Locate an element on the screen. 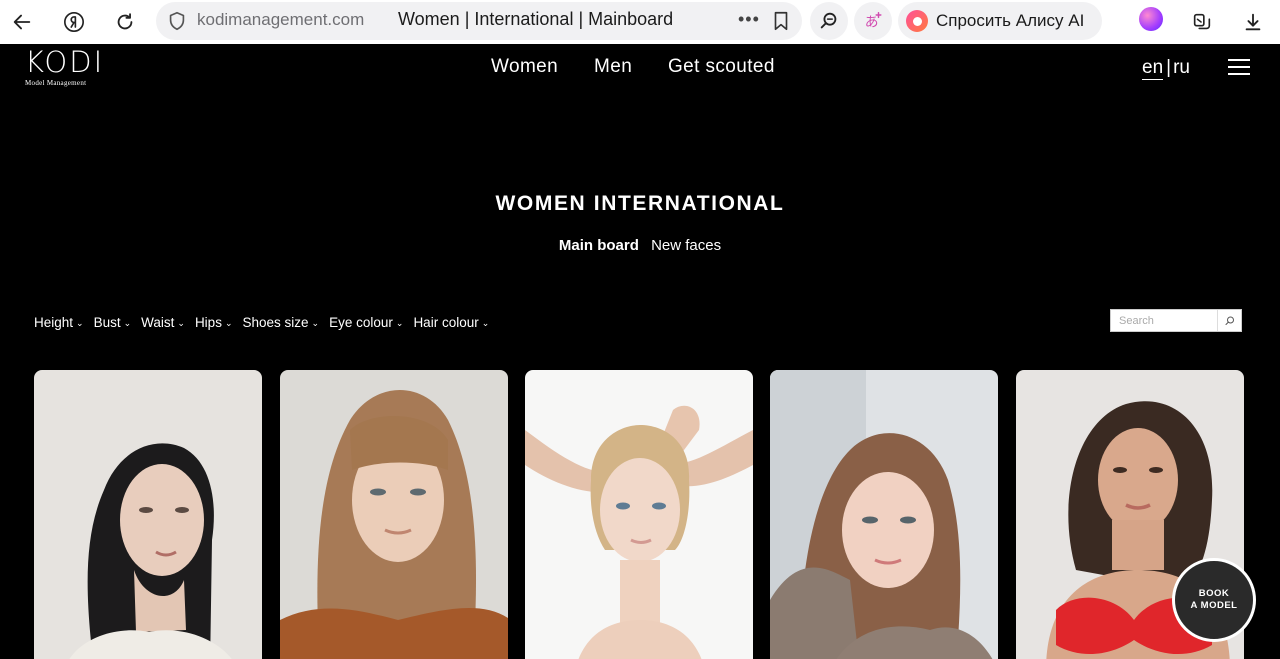 The image size is (1280, 659). model-photo-arms-up is located at coordinates (639, 514).